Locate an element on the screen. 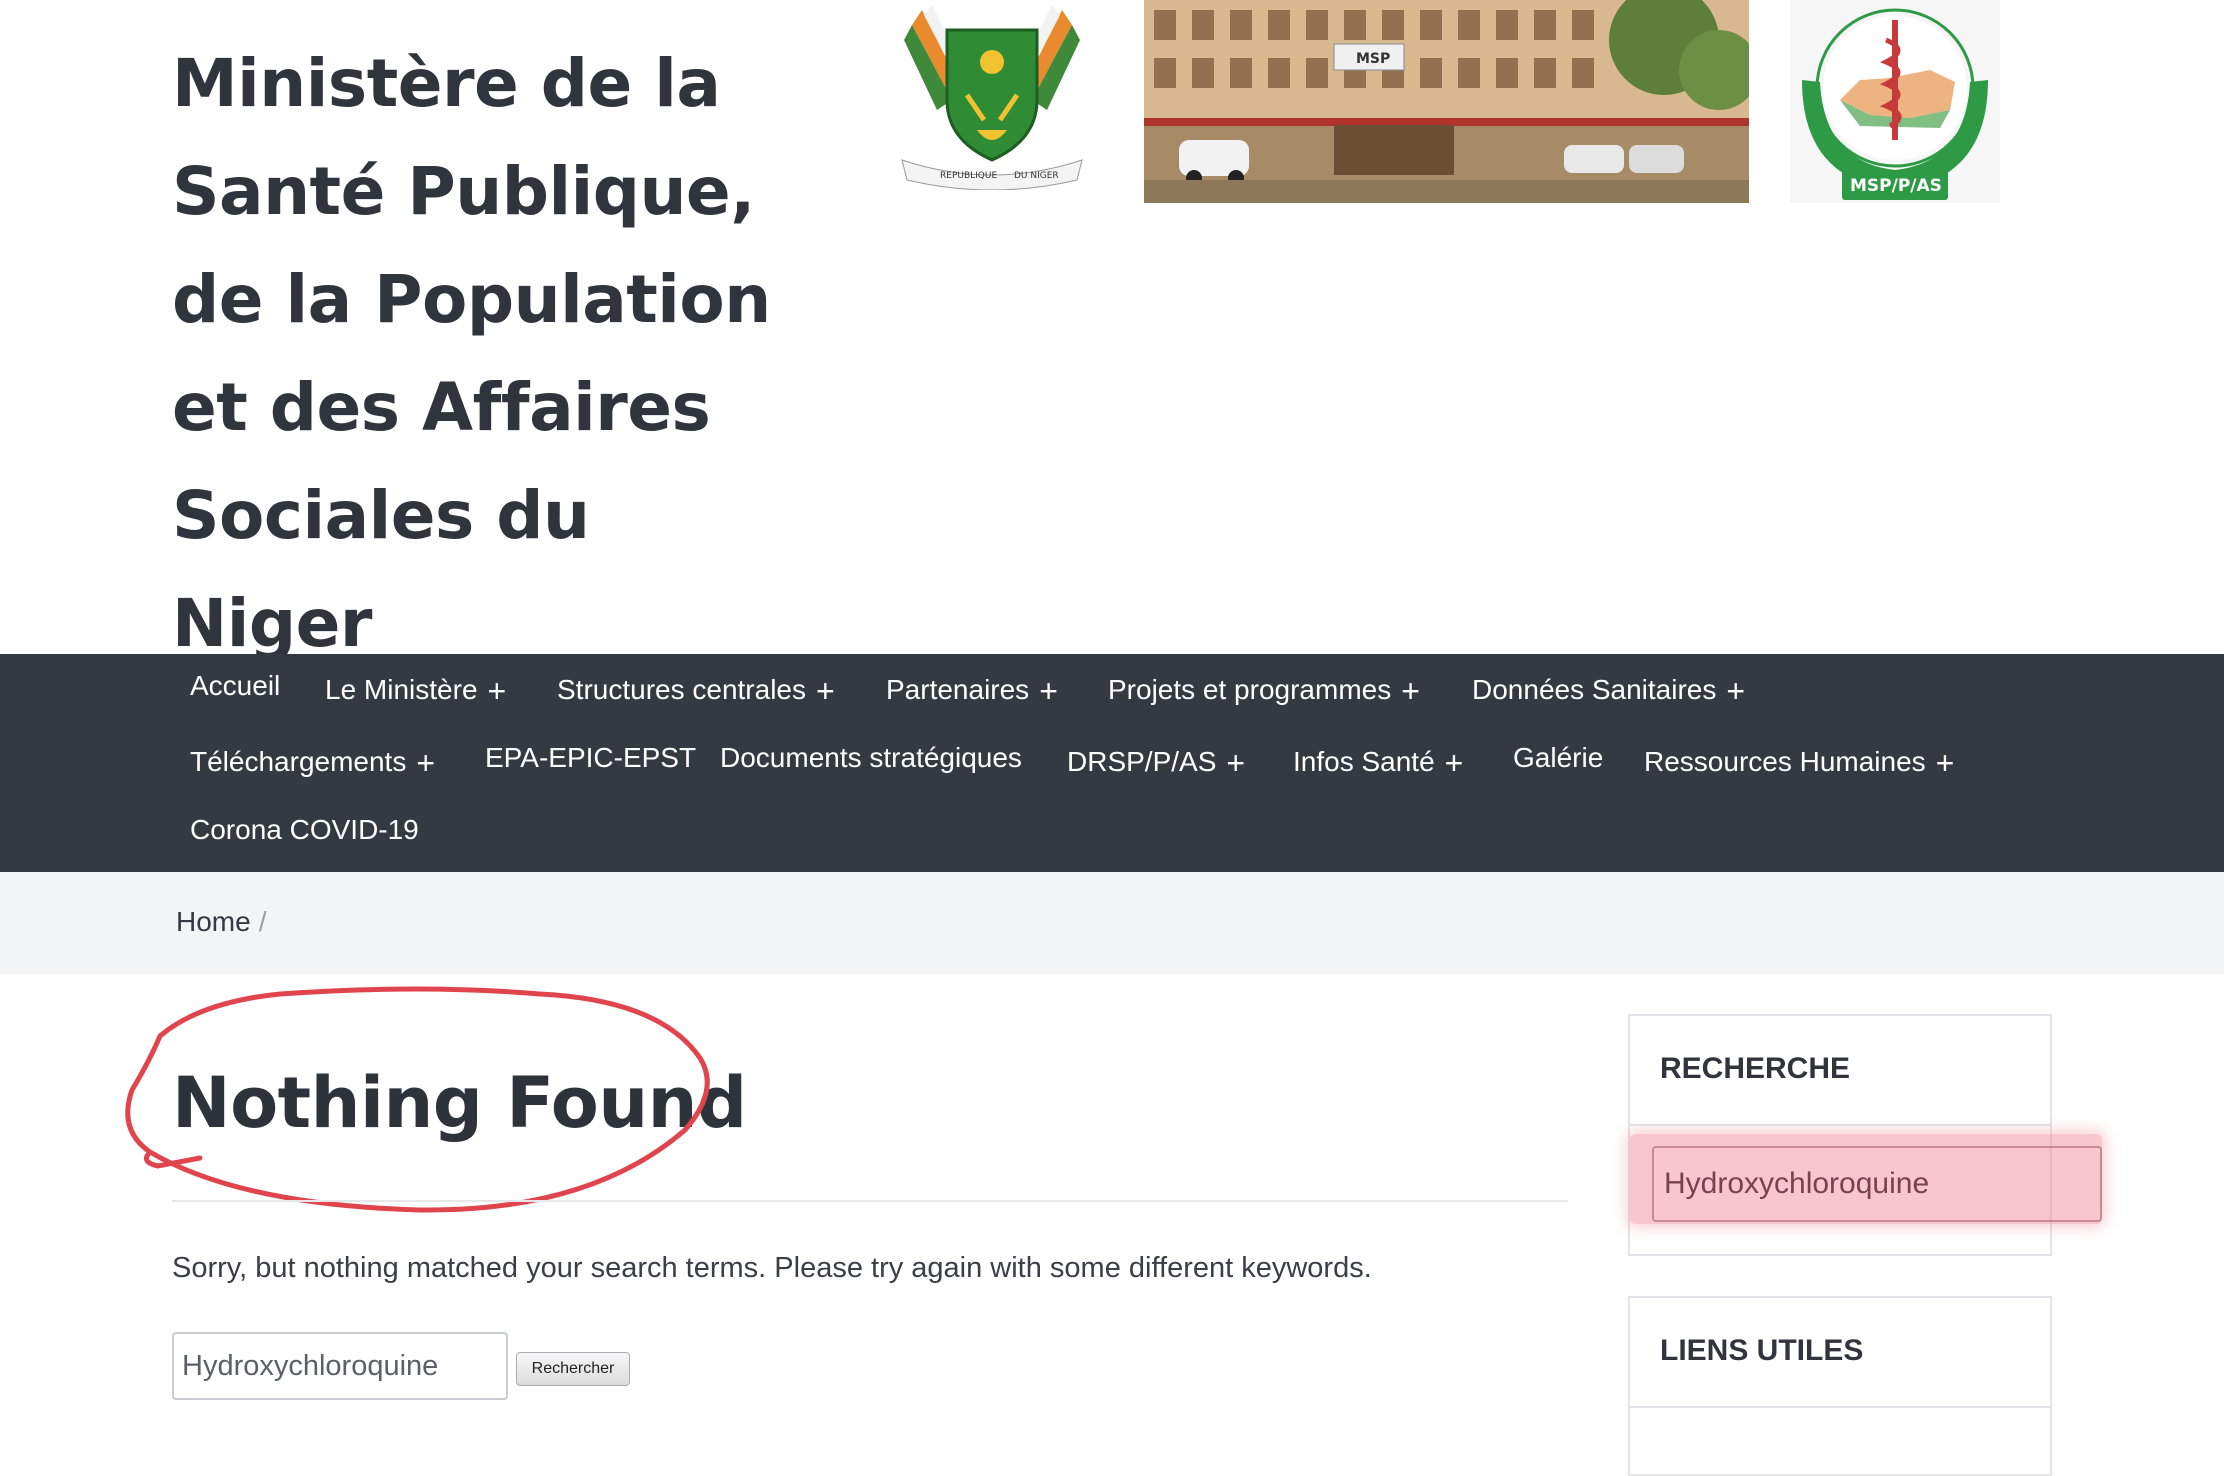 The height and width of the screenshot is (1476, 2224). ministry-building-photo: MSP is located at coordinates (1446, 101).